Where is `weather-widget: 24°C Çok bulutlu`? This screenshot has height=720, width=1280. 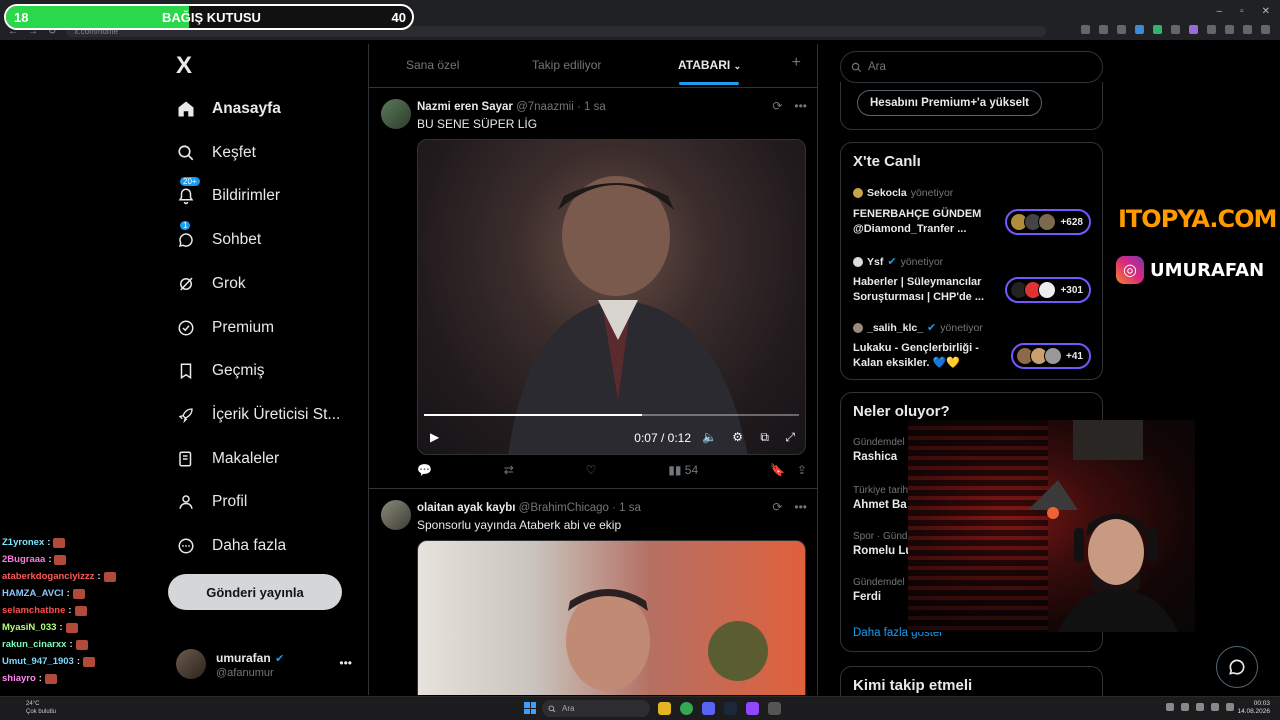 weather-widget: 24°C Çok bulutlu is located at coordinates (41, 708).